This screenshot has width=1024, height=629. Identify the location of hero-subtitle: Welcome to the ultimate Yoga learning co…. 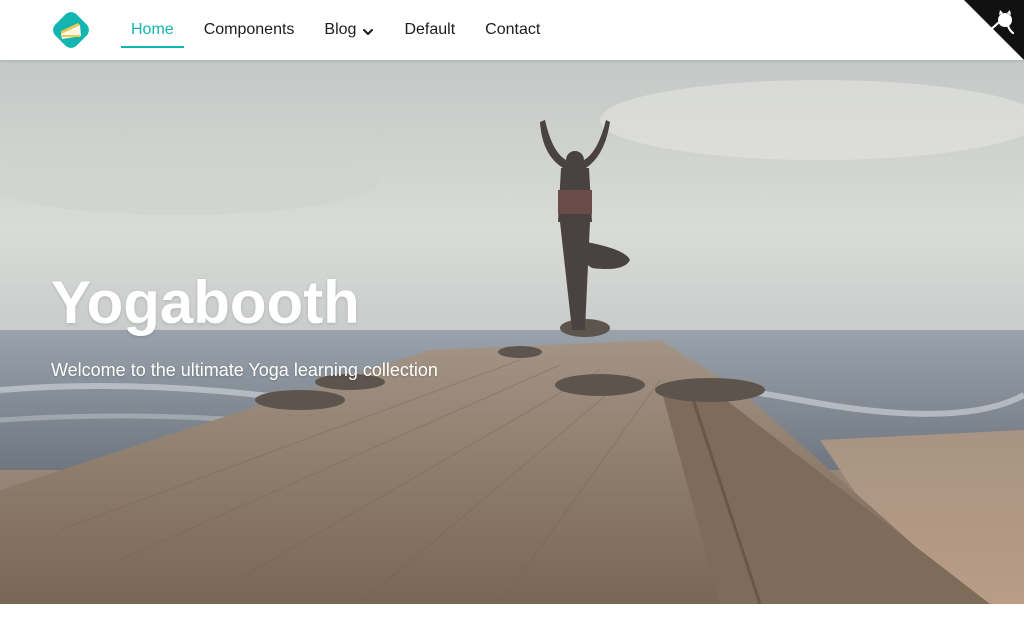
(244, 370).